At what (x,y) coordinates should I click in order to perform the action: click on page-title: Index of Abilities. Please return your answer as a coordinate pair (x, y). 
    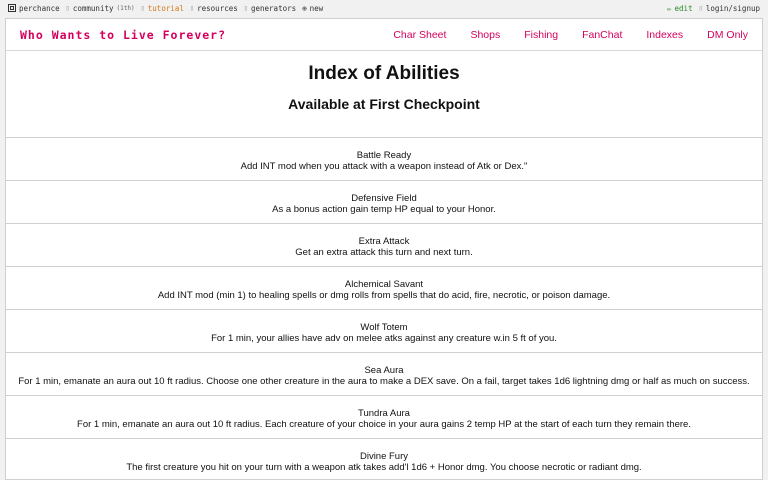
    Looking at the image, I should click on (384, 73).